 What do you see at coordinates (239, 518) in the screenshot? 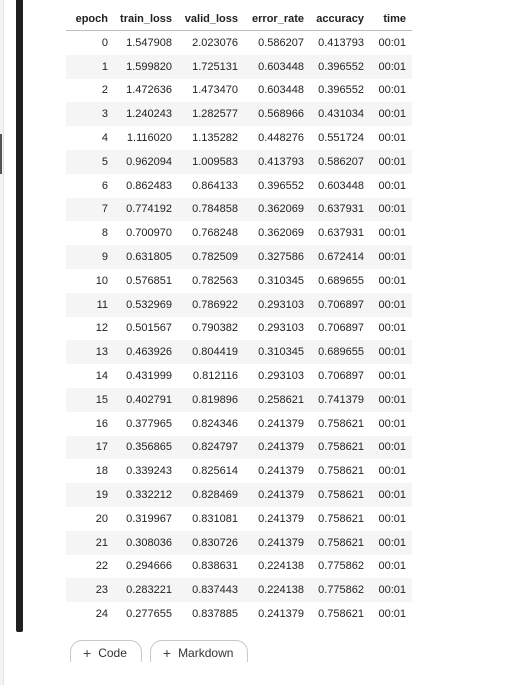
I see `table-row: 20 0.319967 0.831081 0.241379 0.758621 00:01` at bounding box center [239, 518].